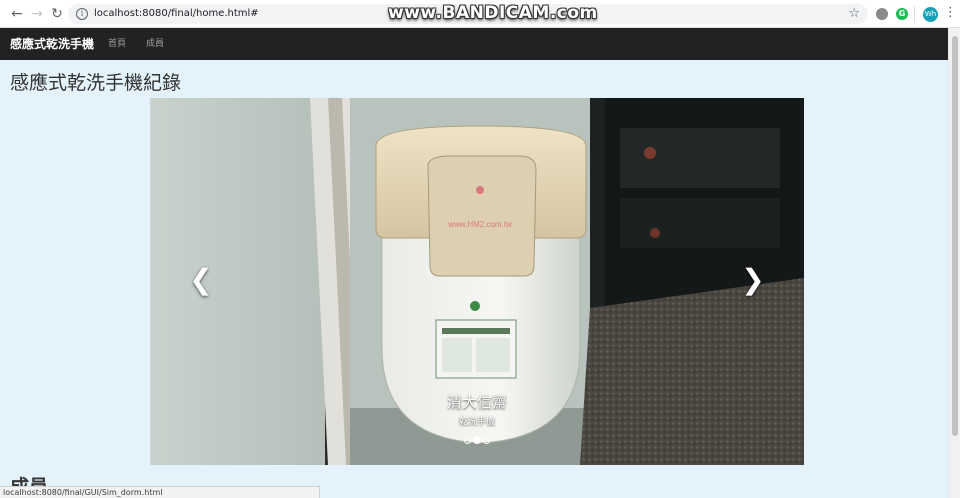 The width and height of the screenshot is (960, 498). I want to click on vertical-scrollbar, so click(954, 263).